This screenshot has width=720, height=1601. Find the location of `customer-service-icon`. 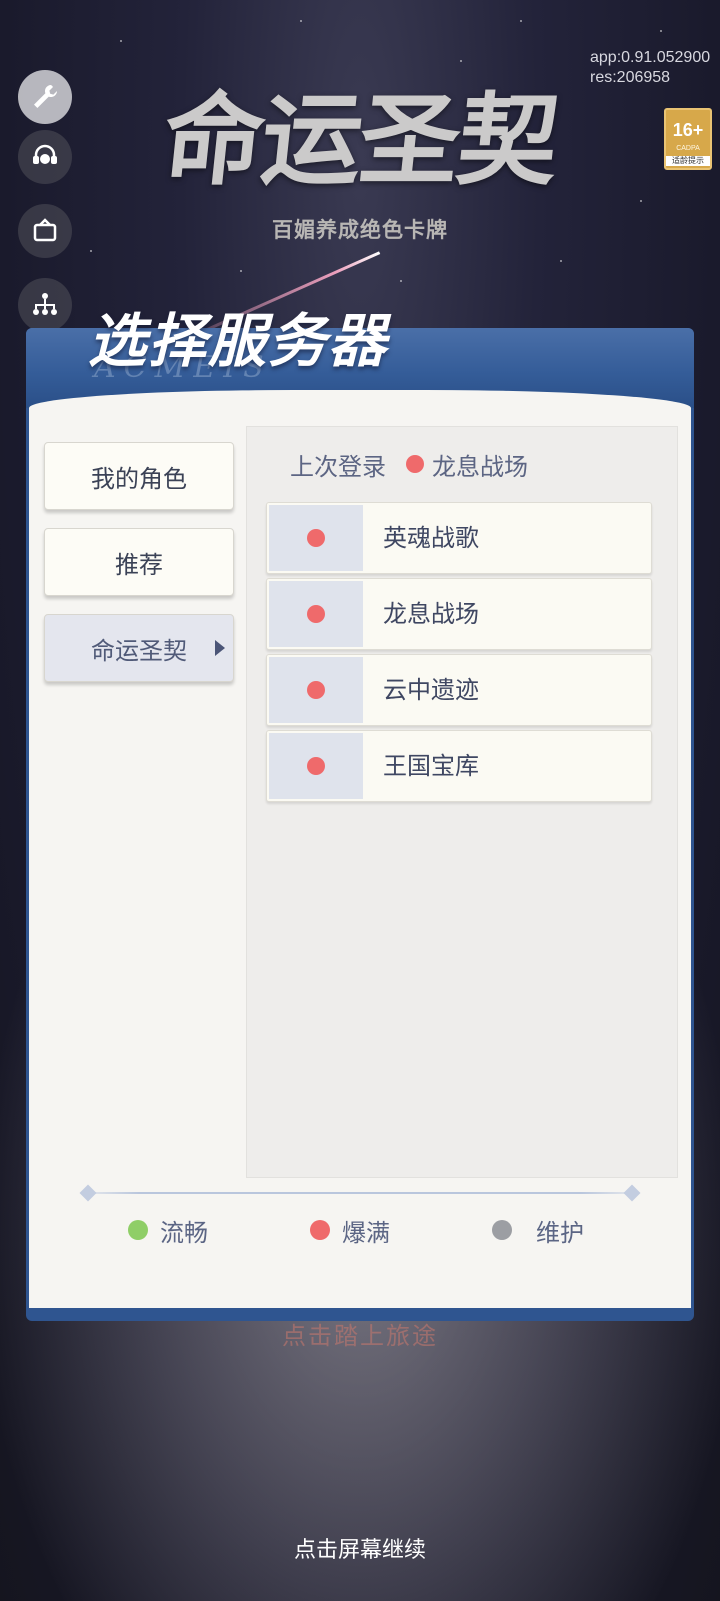

customer-service-icon is located at coordinates (45, 154).